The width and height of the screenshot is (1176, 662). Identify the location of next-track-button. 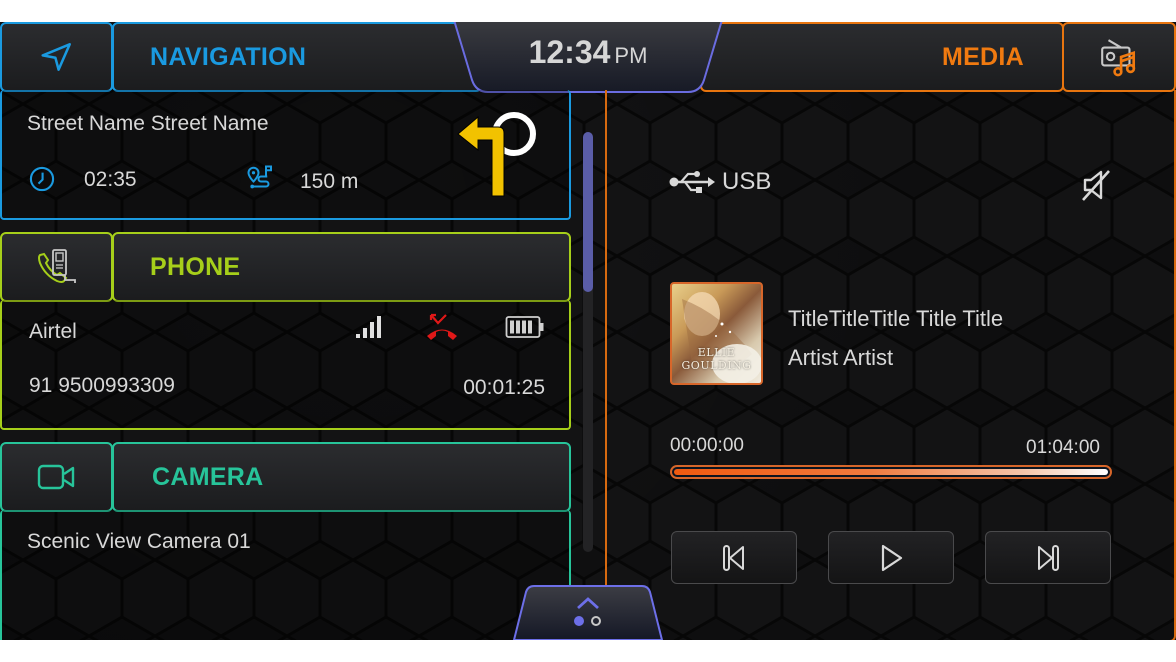
(1048, 557).